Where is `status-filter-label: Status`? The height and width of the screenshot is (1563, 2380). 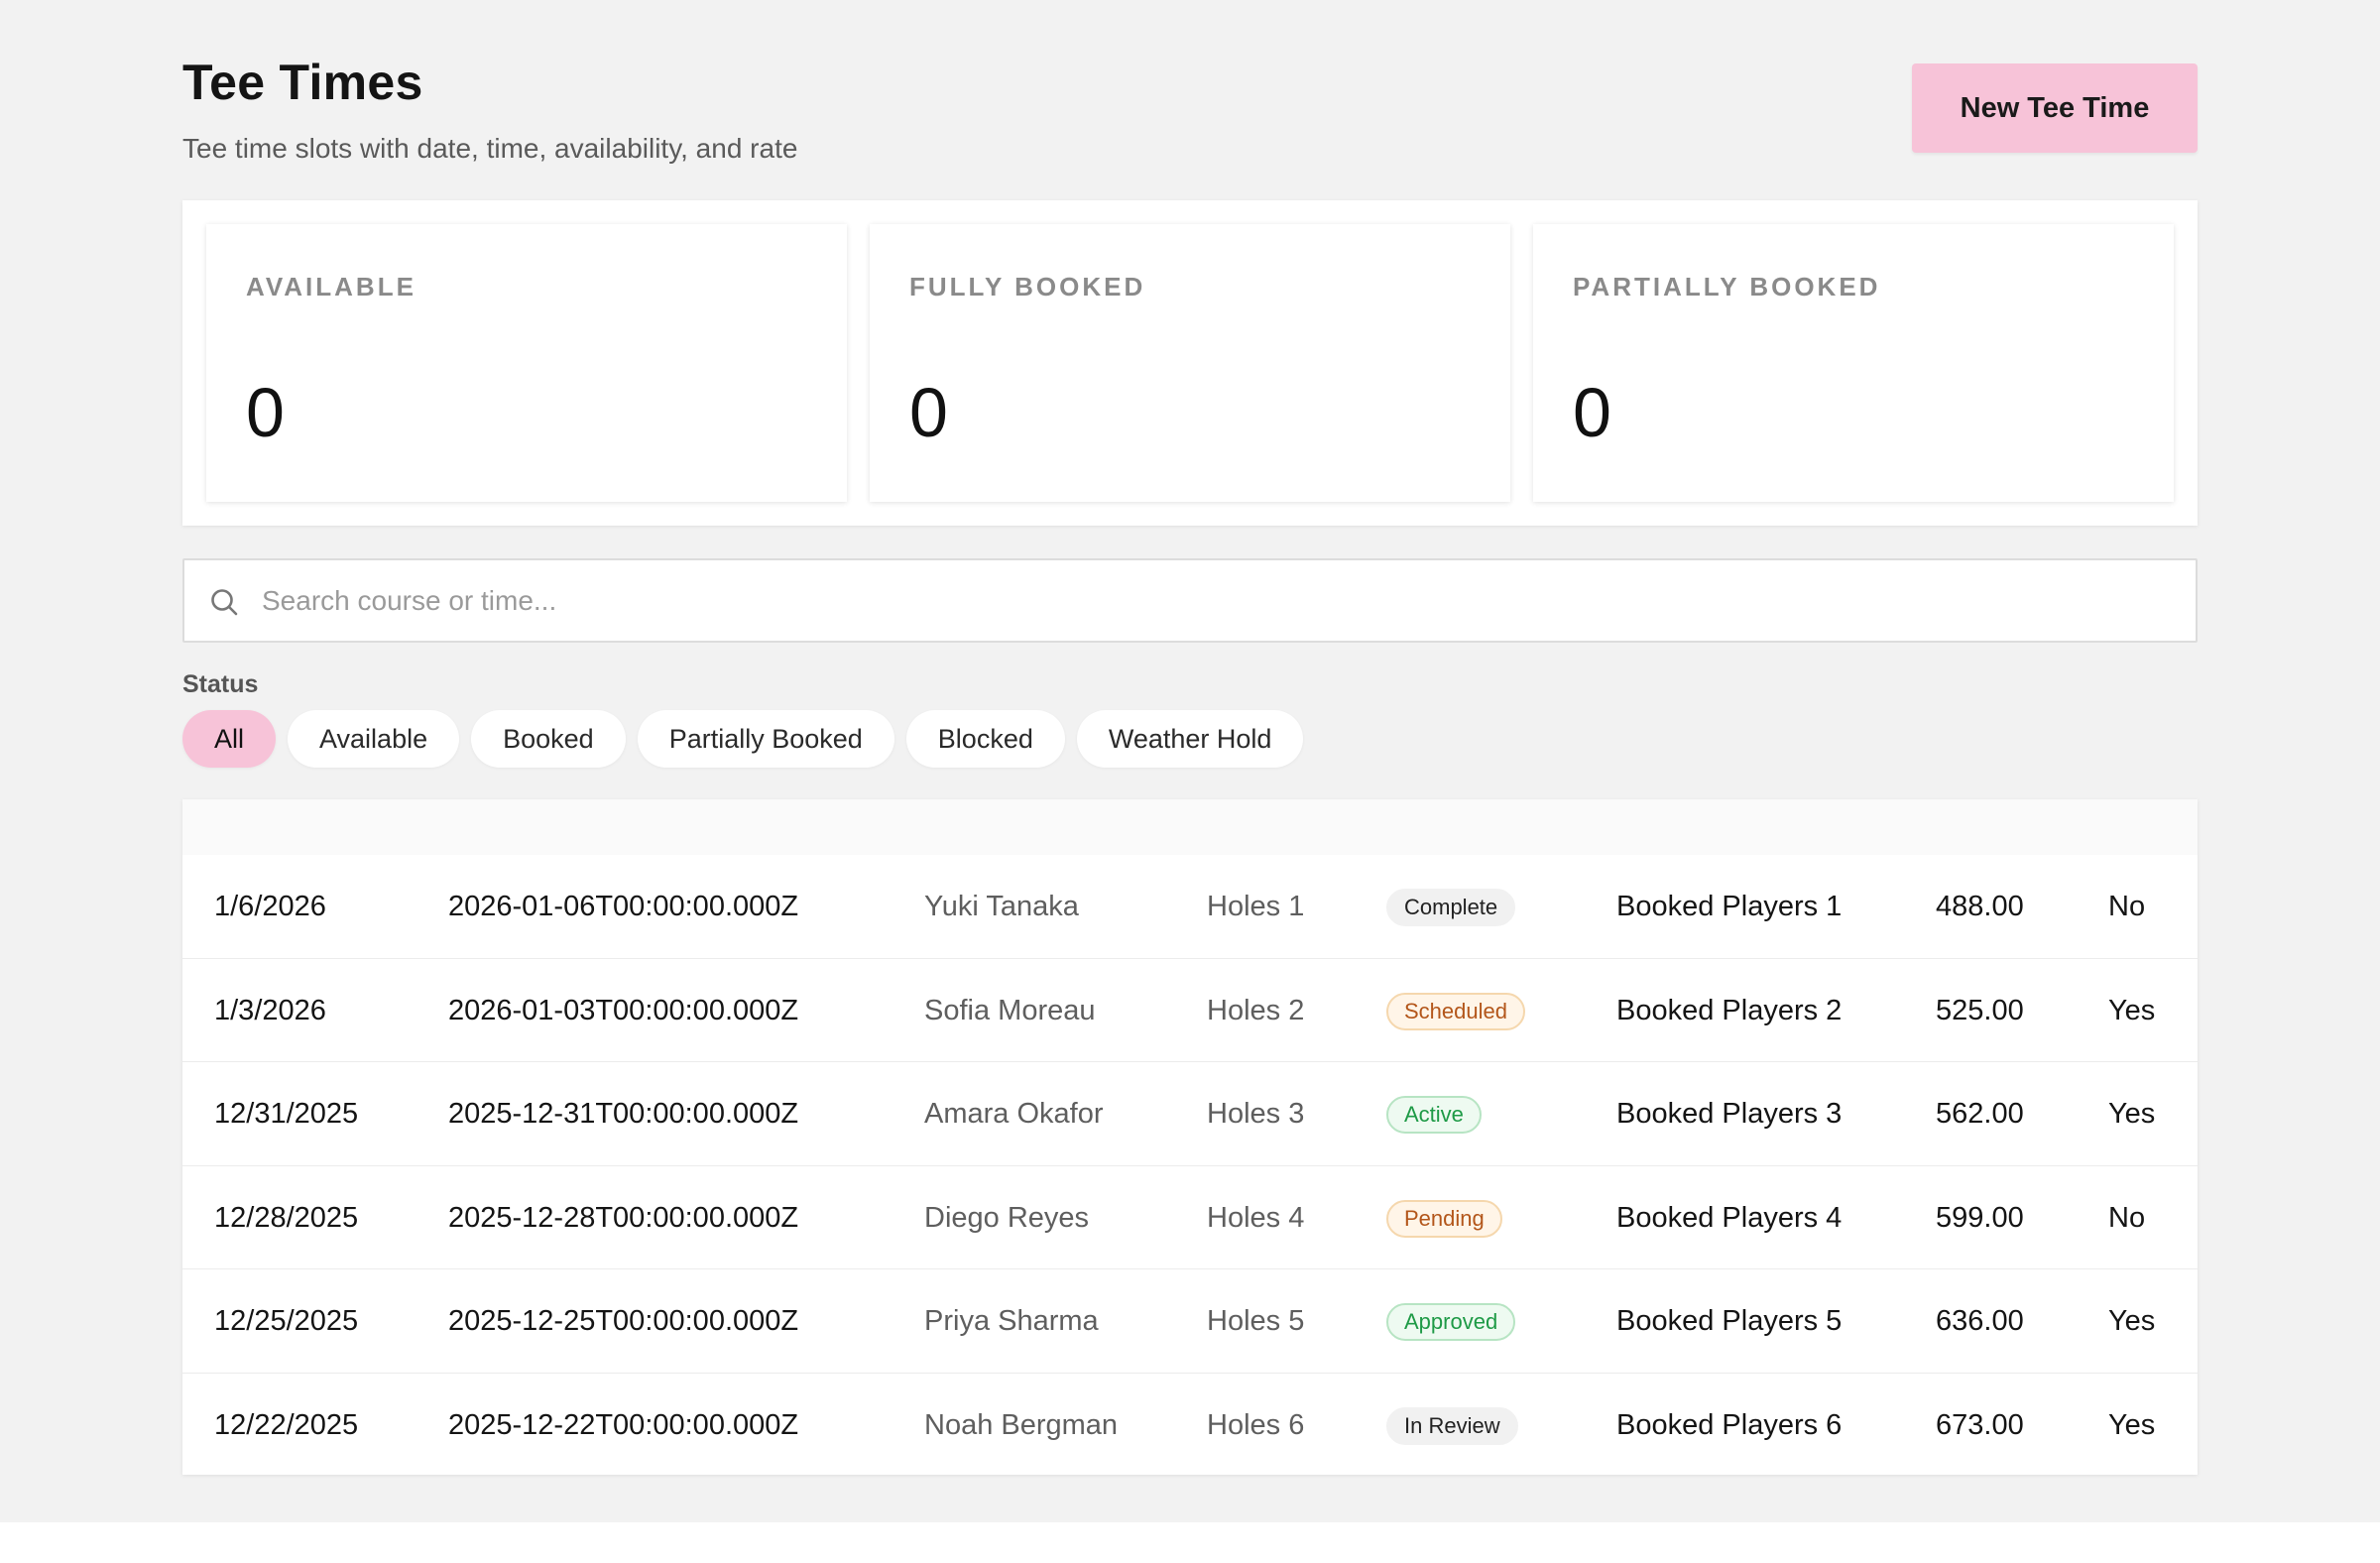
status-filter-label: Status is located at coordinates (220, 684).